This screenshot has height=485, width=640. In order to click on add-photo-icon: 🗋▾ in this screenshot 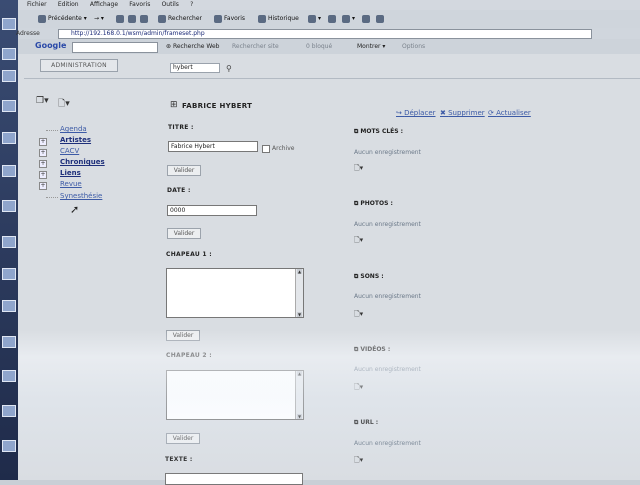, I will do `click(358, 241)`.